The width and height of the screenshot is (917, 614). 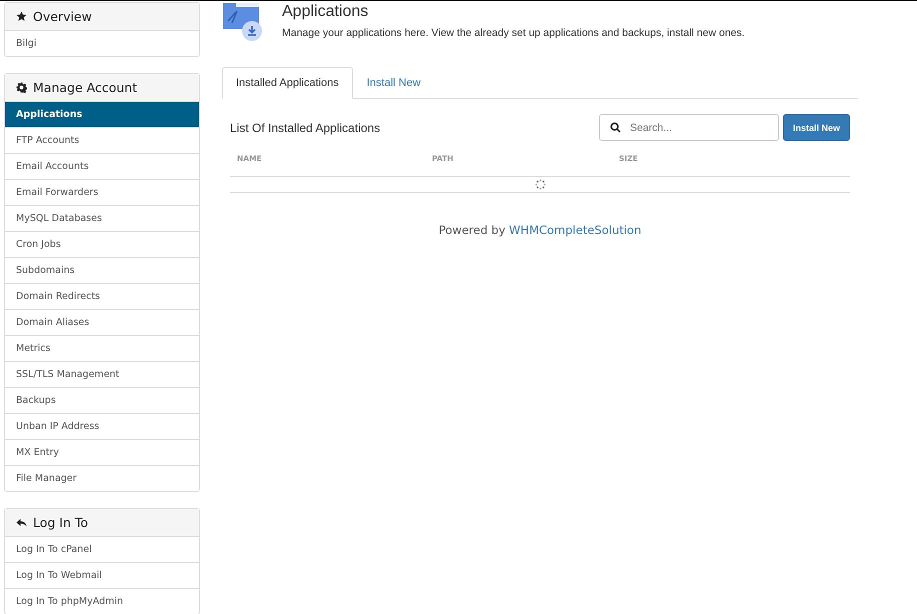 What do you see at coordinates (21, 87) in the screenshot?
I see `settings-icon` at bounding box center [21, 87].